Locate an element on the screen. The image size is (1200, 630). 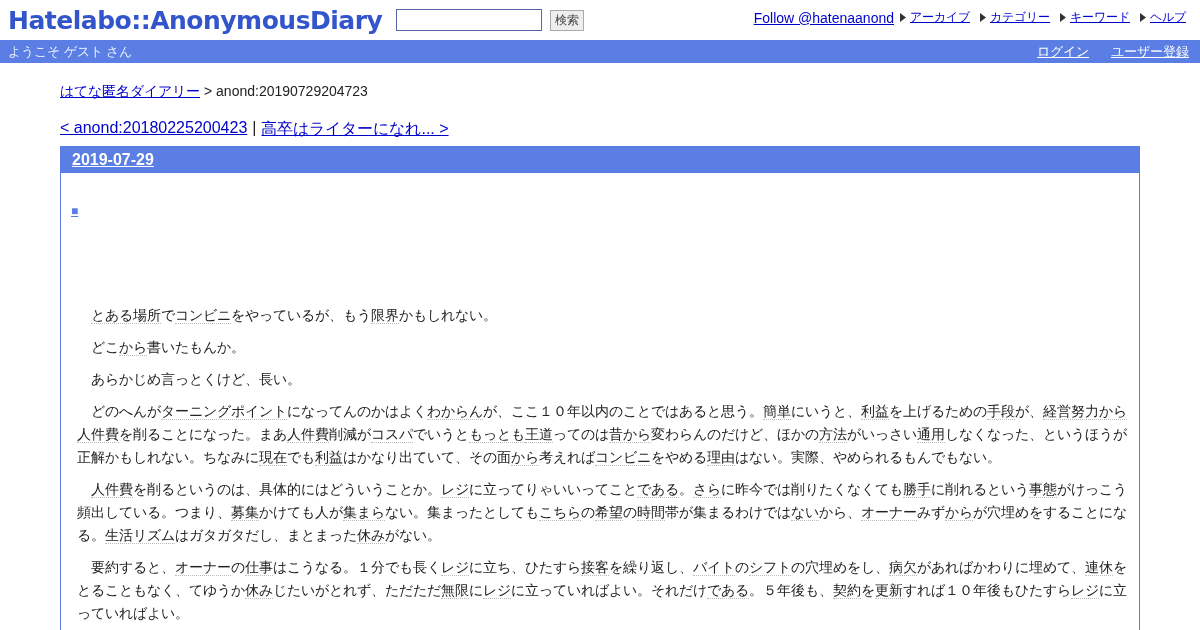
search-field is located at coordinates (469, 20).